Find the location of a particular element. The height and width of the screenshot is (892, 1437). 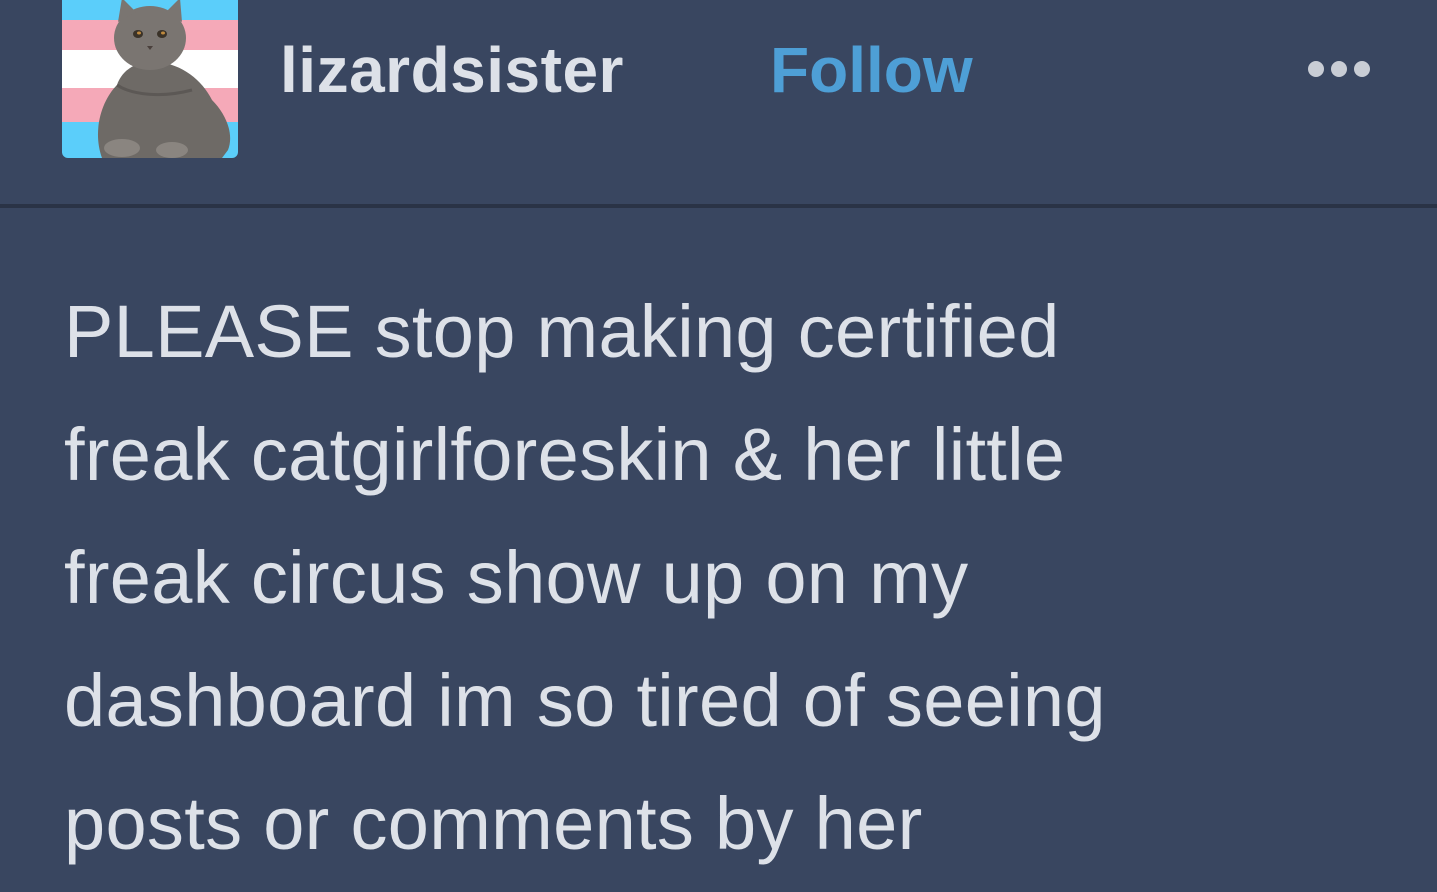

header-divider is located at coordinates (718, 206).